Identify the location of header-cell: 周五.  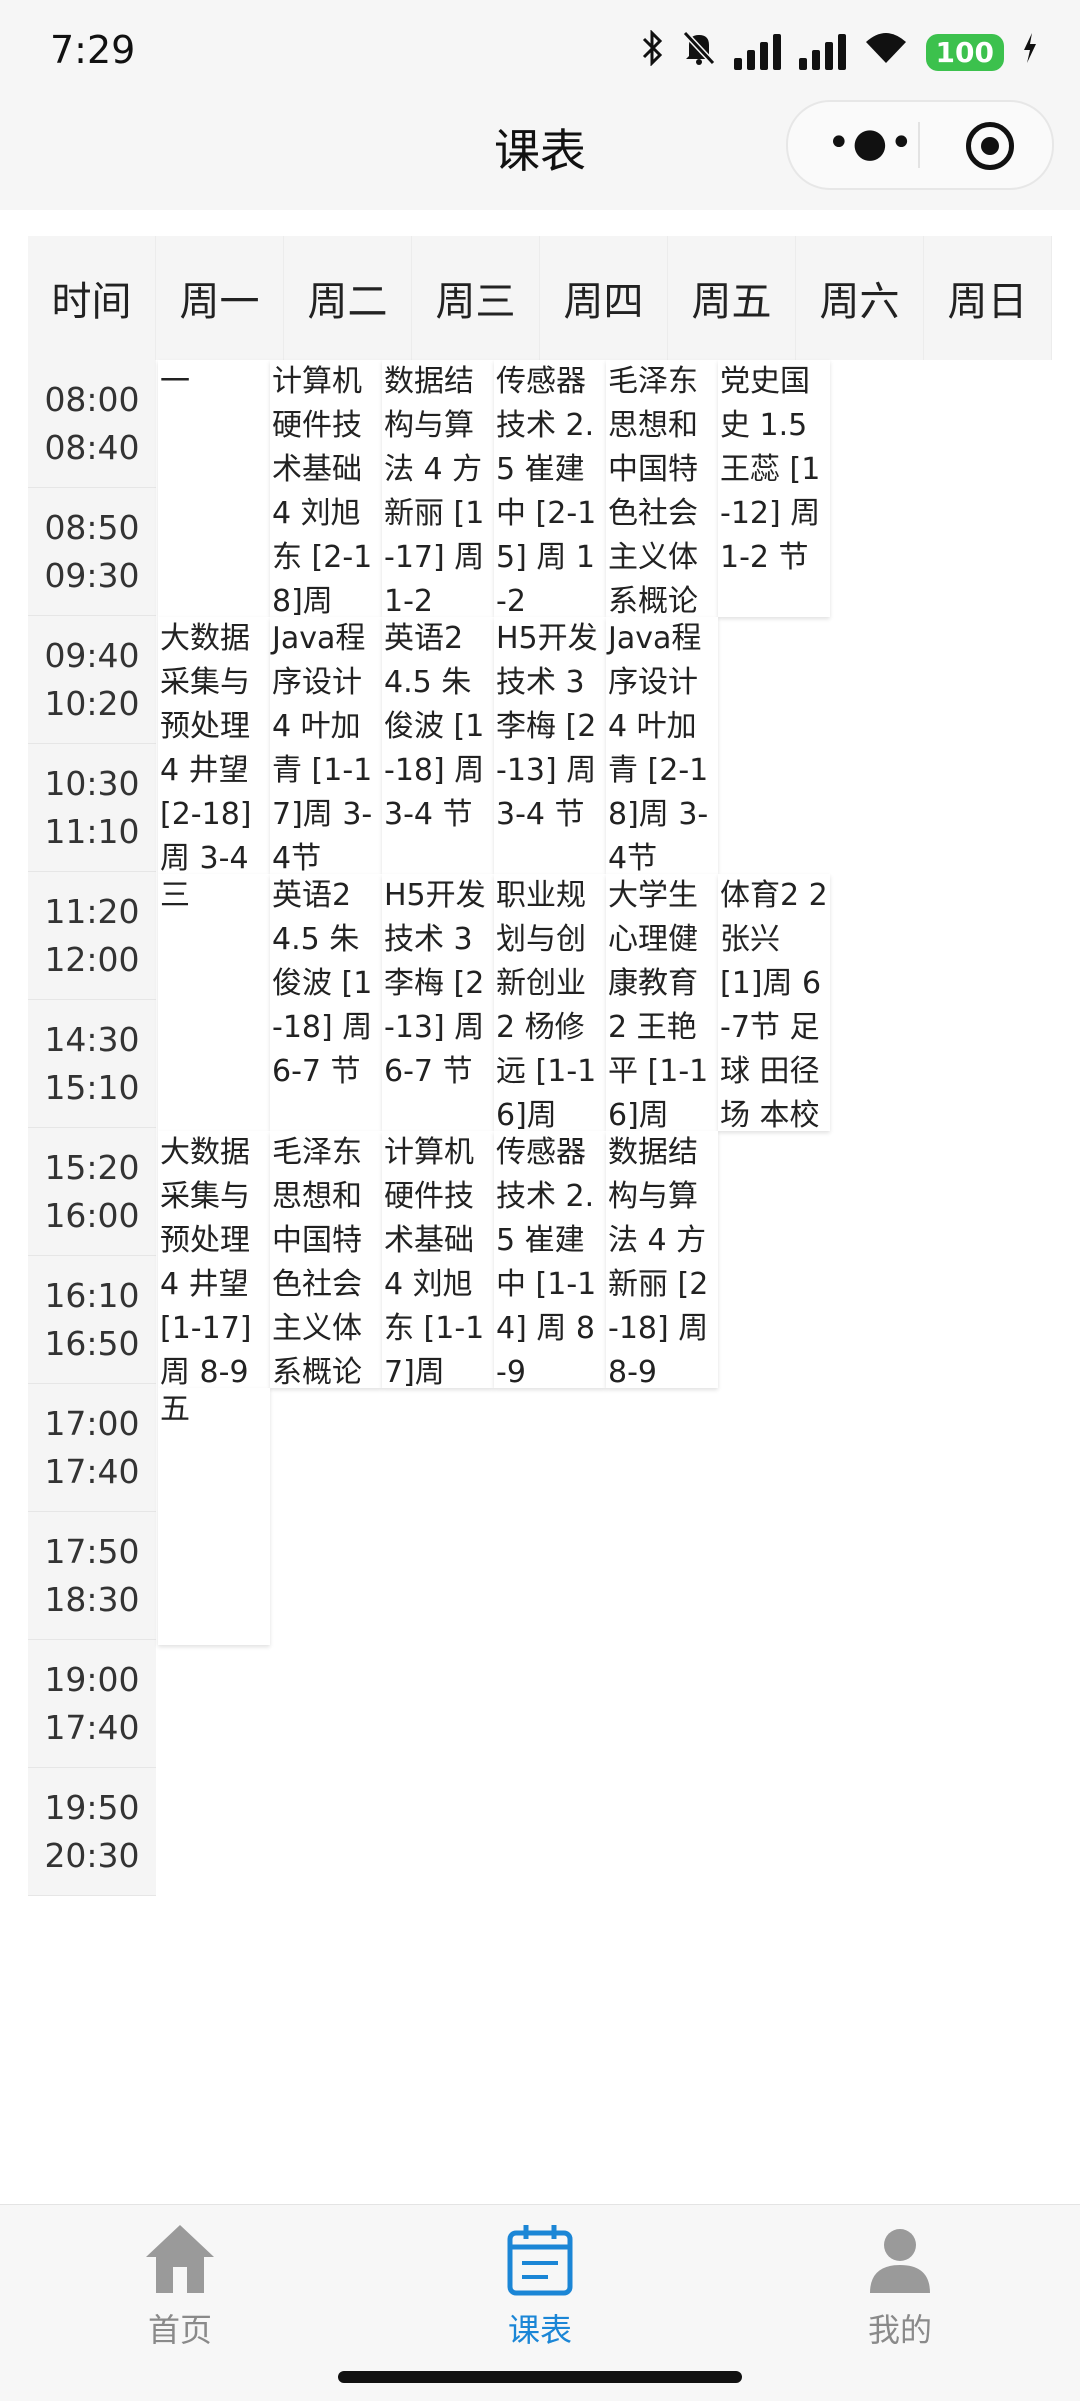
(732, 298).